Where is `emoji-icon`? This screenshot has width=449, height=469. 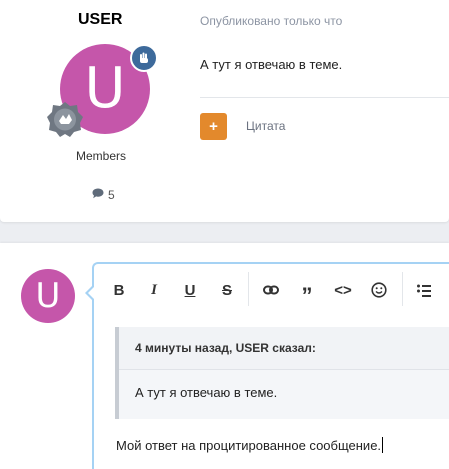
emoji-icon is located at coordinates (379, 290).